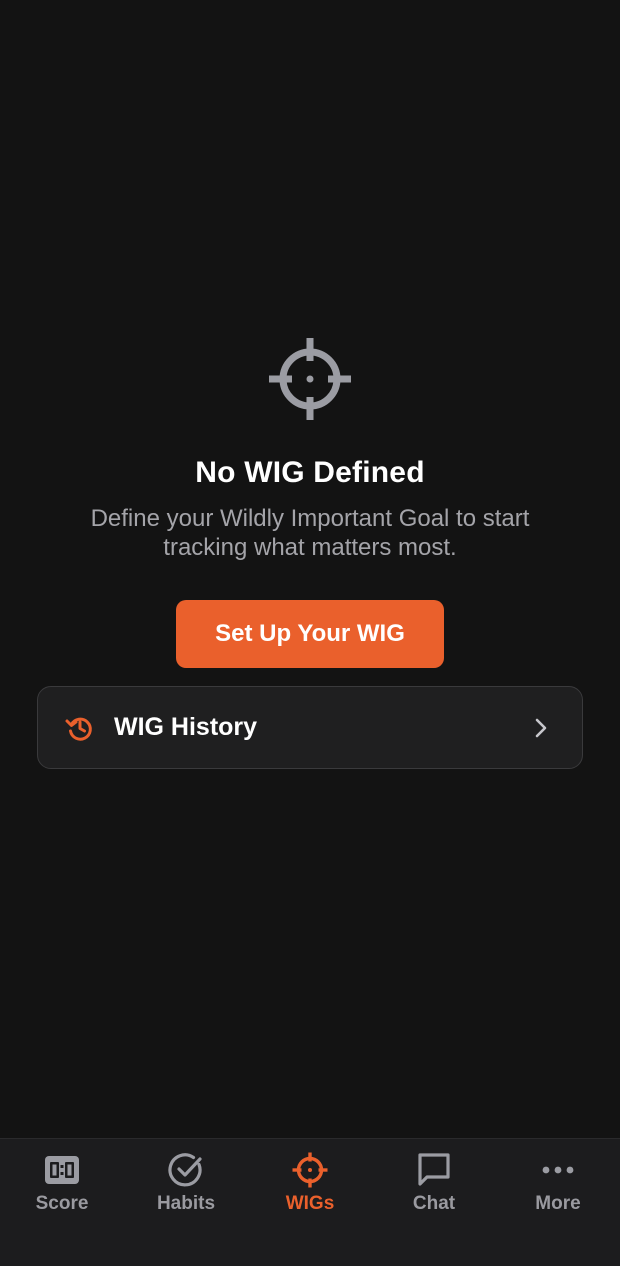  I want to click on tab-habits: Habits, so click(186, 1202).